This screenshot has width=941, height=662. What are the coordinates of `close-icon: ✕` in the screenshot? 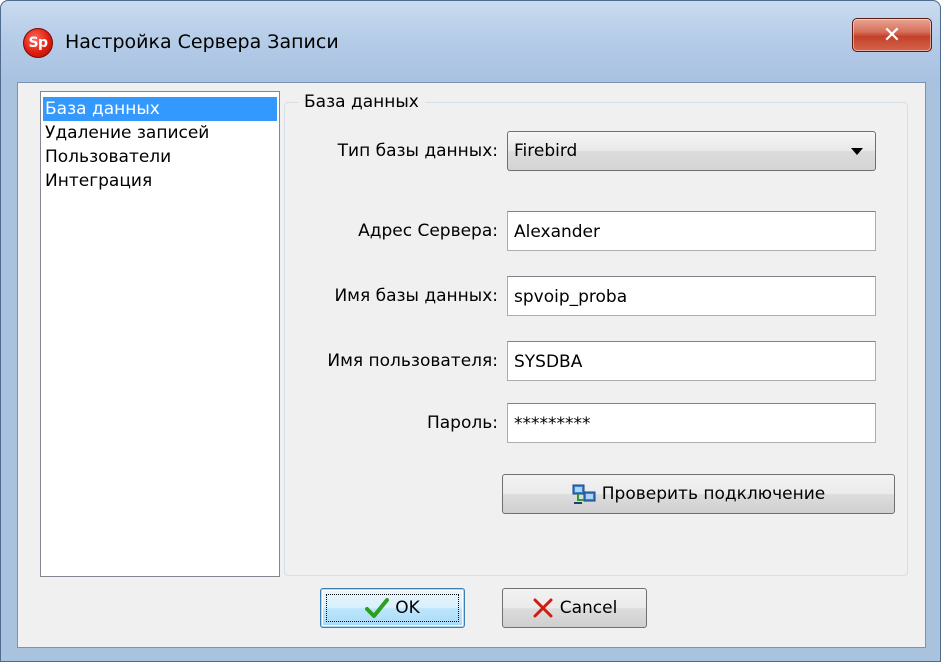 It's located at (892, 35).